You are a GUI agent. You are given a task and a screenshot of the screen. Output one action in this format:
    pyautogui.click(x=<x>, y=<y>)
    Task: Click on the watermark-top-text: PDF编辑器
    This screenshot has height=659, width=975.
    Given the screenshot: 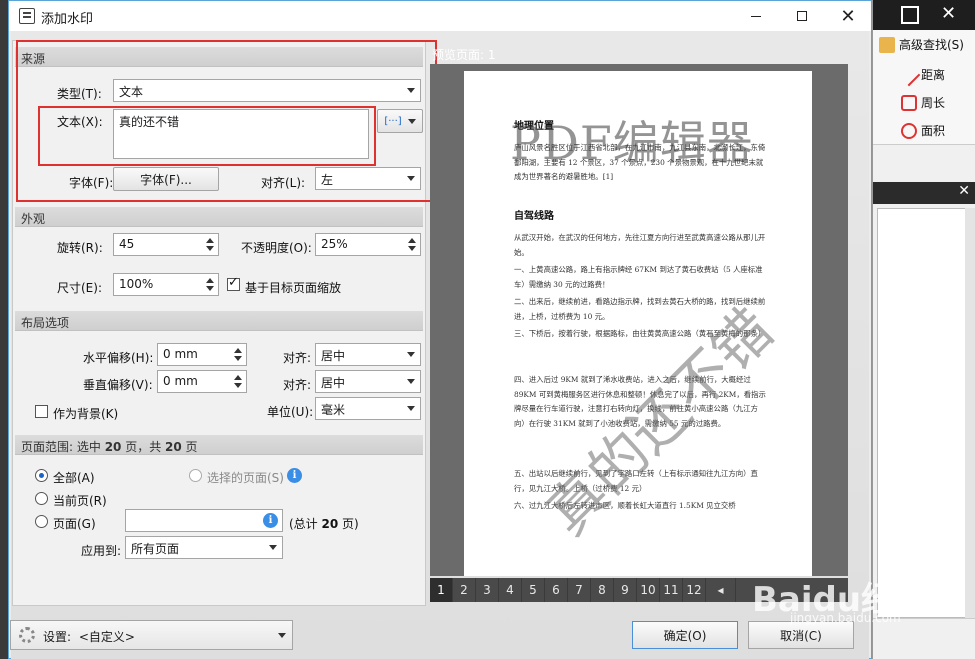 What is the action you would take?
    pyautogui.click(x=632, y=143)
    